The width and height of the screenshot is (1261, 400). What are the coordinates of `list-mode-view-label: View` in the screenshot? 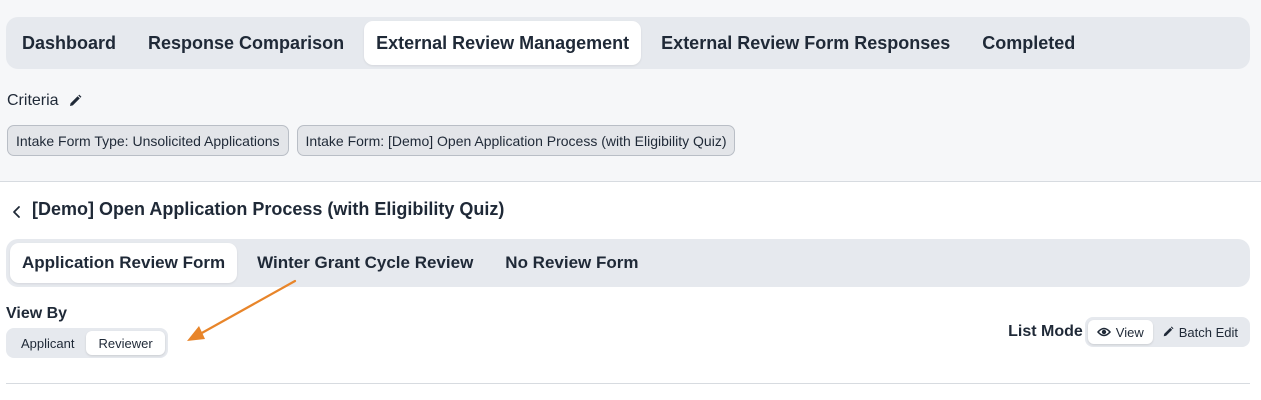 It's located at (1129, 332).